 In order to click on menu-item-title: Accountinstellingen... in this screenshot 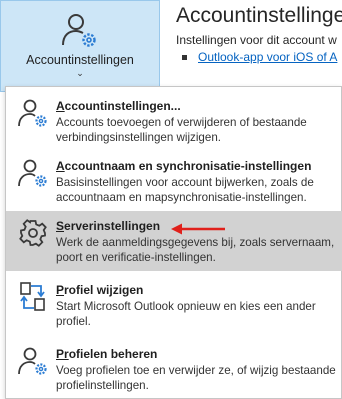, I will do `click(118, 106)`.